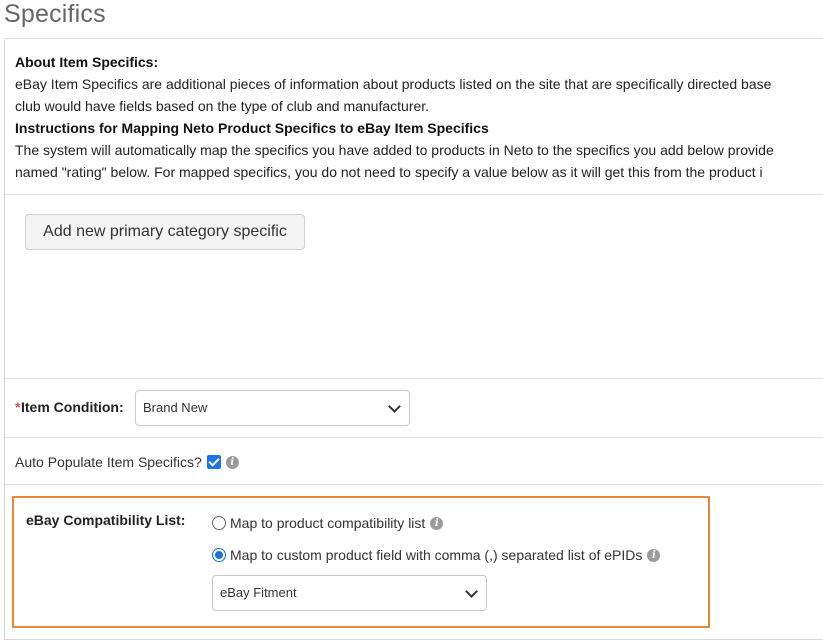 This screenshot has height=640, width=823. Describe the element at coordinates (213, 462) in the screenshot. I see `auto-populate-checkbox` at that location.